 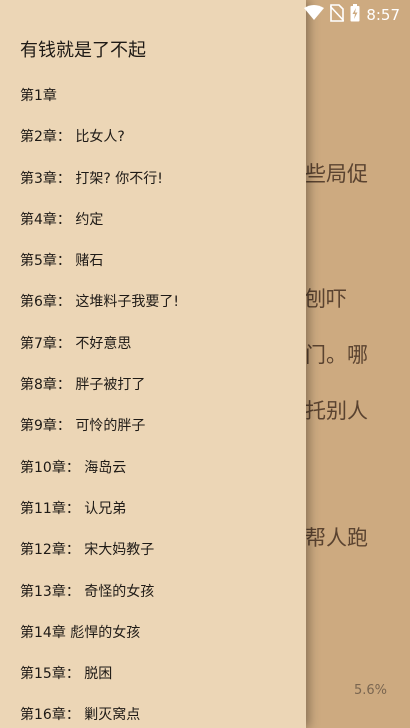 What do you see at coordinates (153, 468) in the screenshot?
I see `chapter-item: 第10章： 海岛云` at bounding box center [153, 468].